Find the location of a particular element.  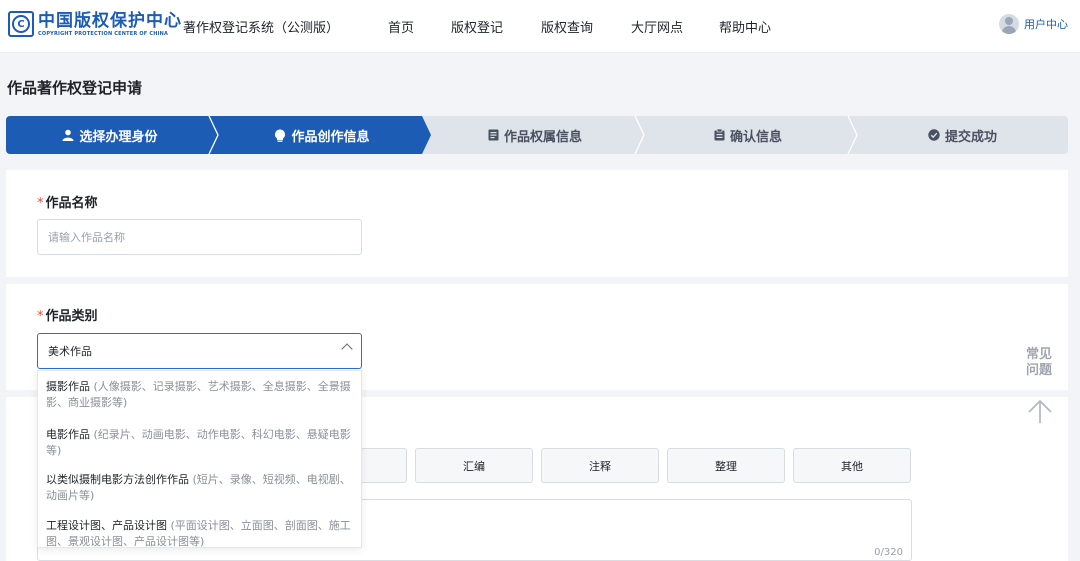

nav-copyright-registration: 版权登记 is located at coordinates (496, 26).